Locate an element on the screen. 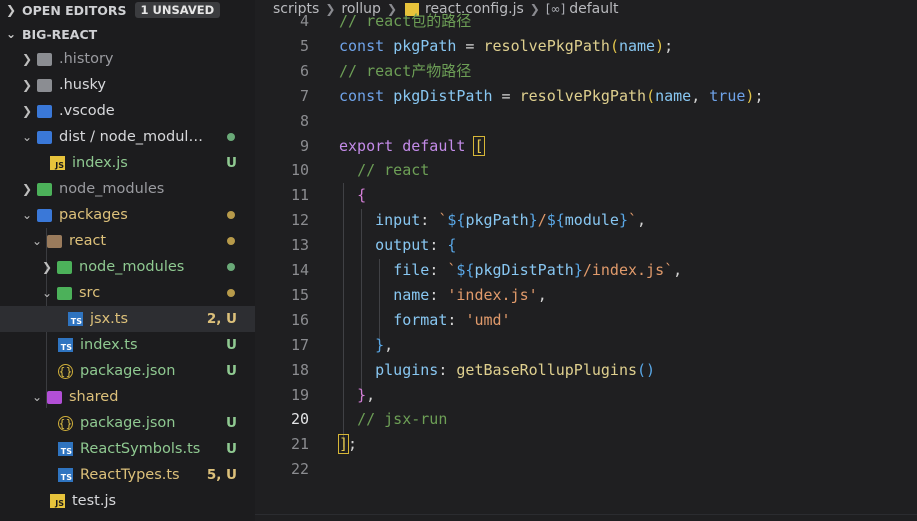 This screenshot has height=521, width=917. tree-item-package-json: {} package.json U is located at coordinates (127, 371).